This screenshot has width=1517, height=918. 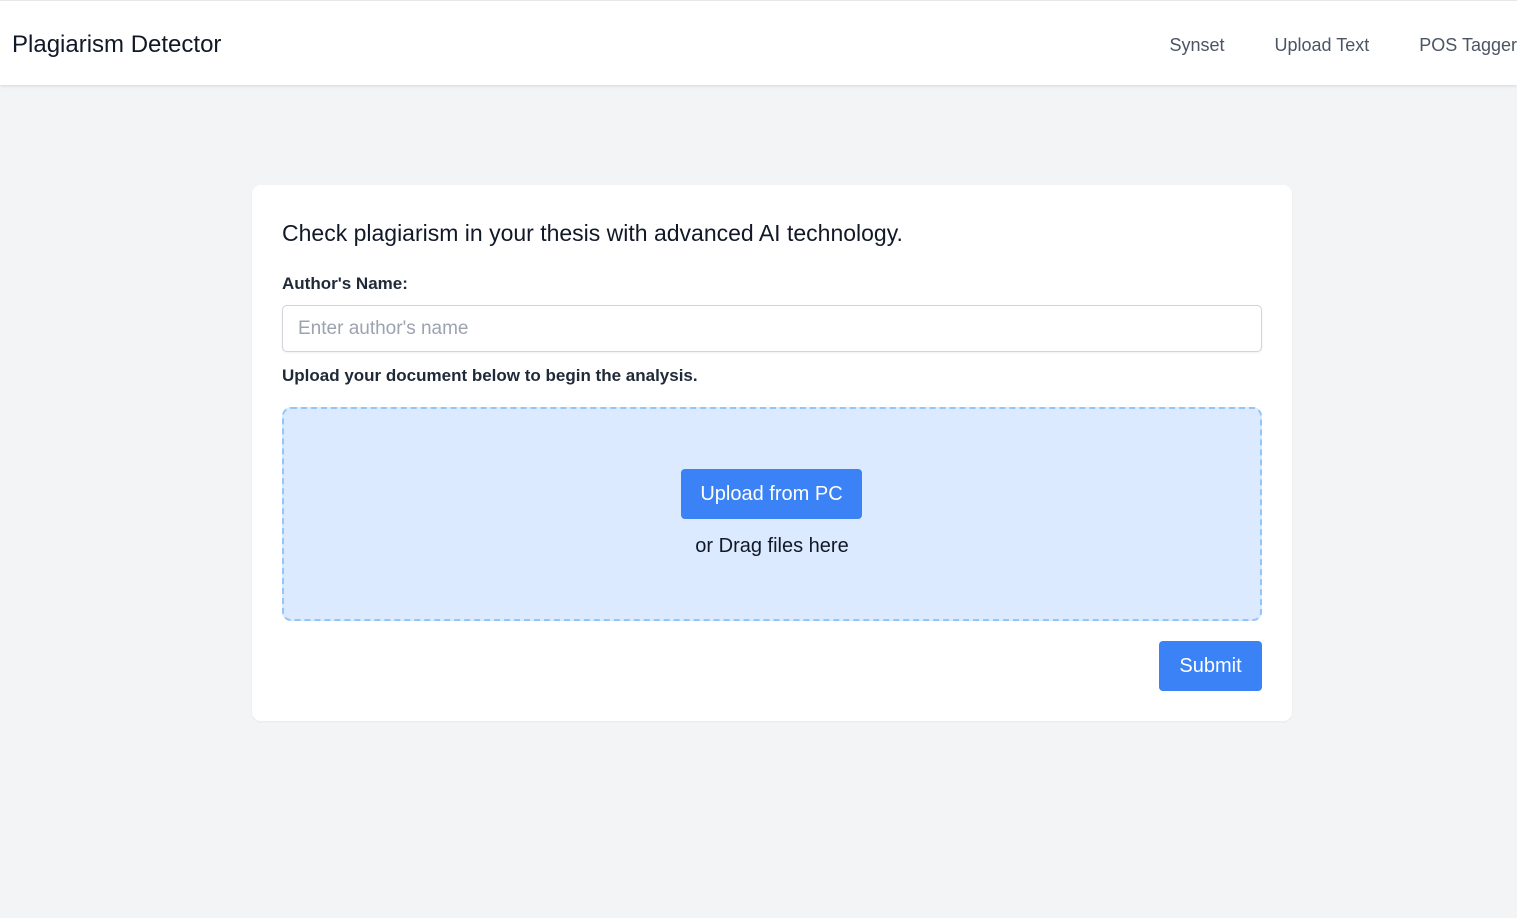 I want to click on upload-from-pc-button: Upload from PC, so click(x=771, y=494).